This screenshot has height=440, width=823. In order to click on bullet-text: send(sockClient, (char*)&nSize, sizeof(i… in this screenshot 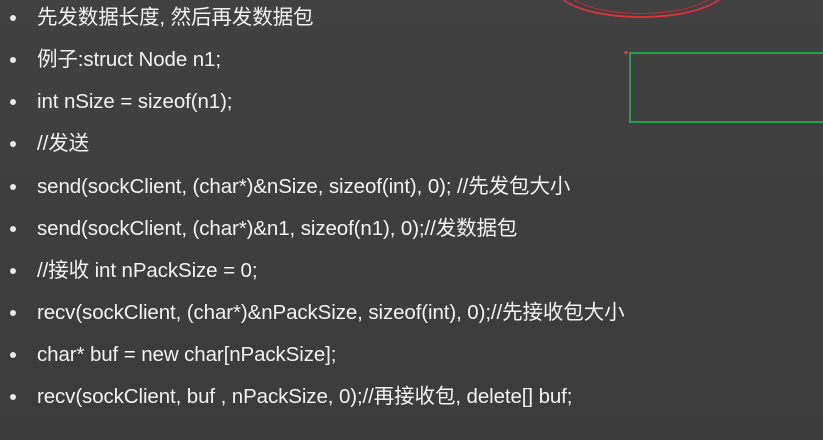, I will do `click(304, 186)`.